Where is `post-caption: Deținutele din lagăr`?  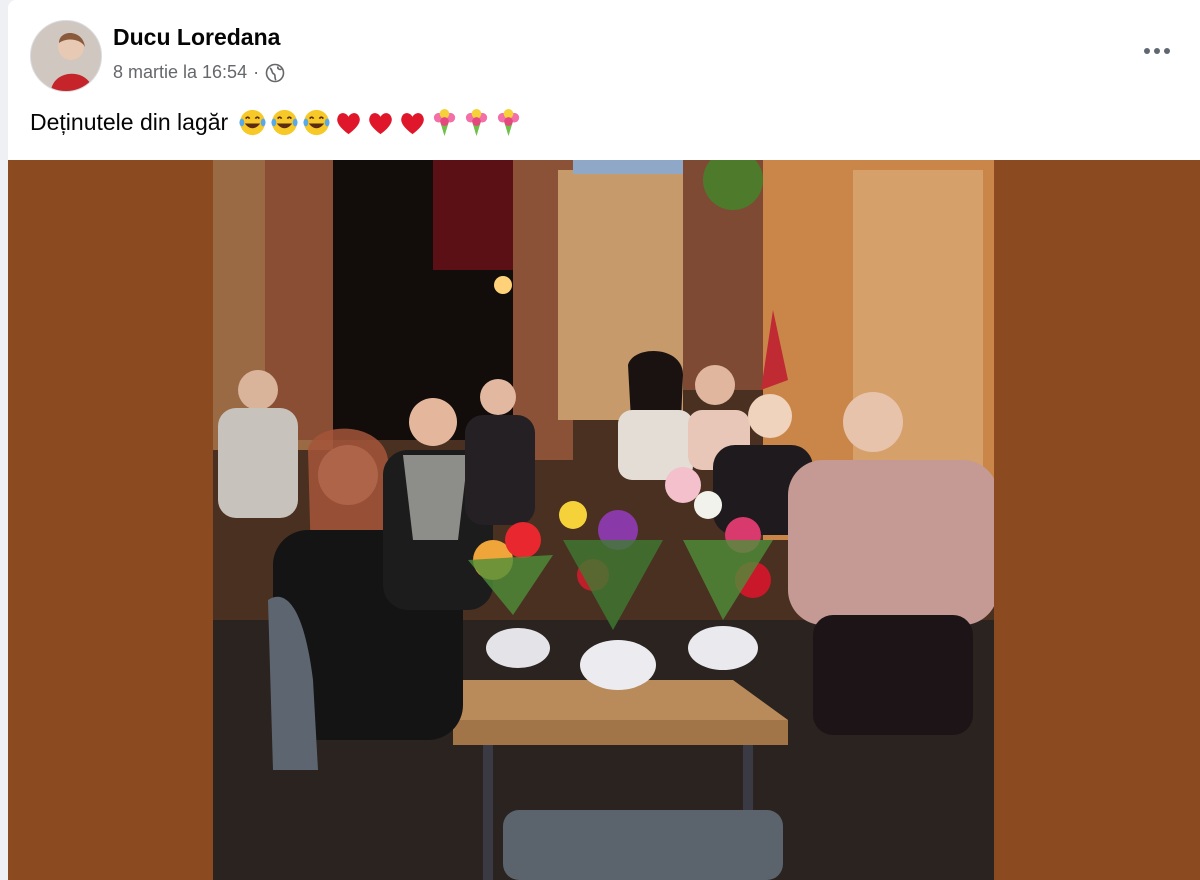 post-caption: Deținutele din lagăr is located at coordinates (276, 122).